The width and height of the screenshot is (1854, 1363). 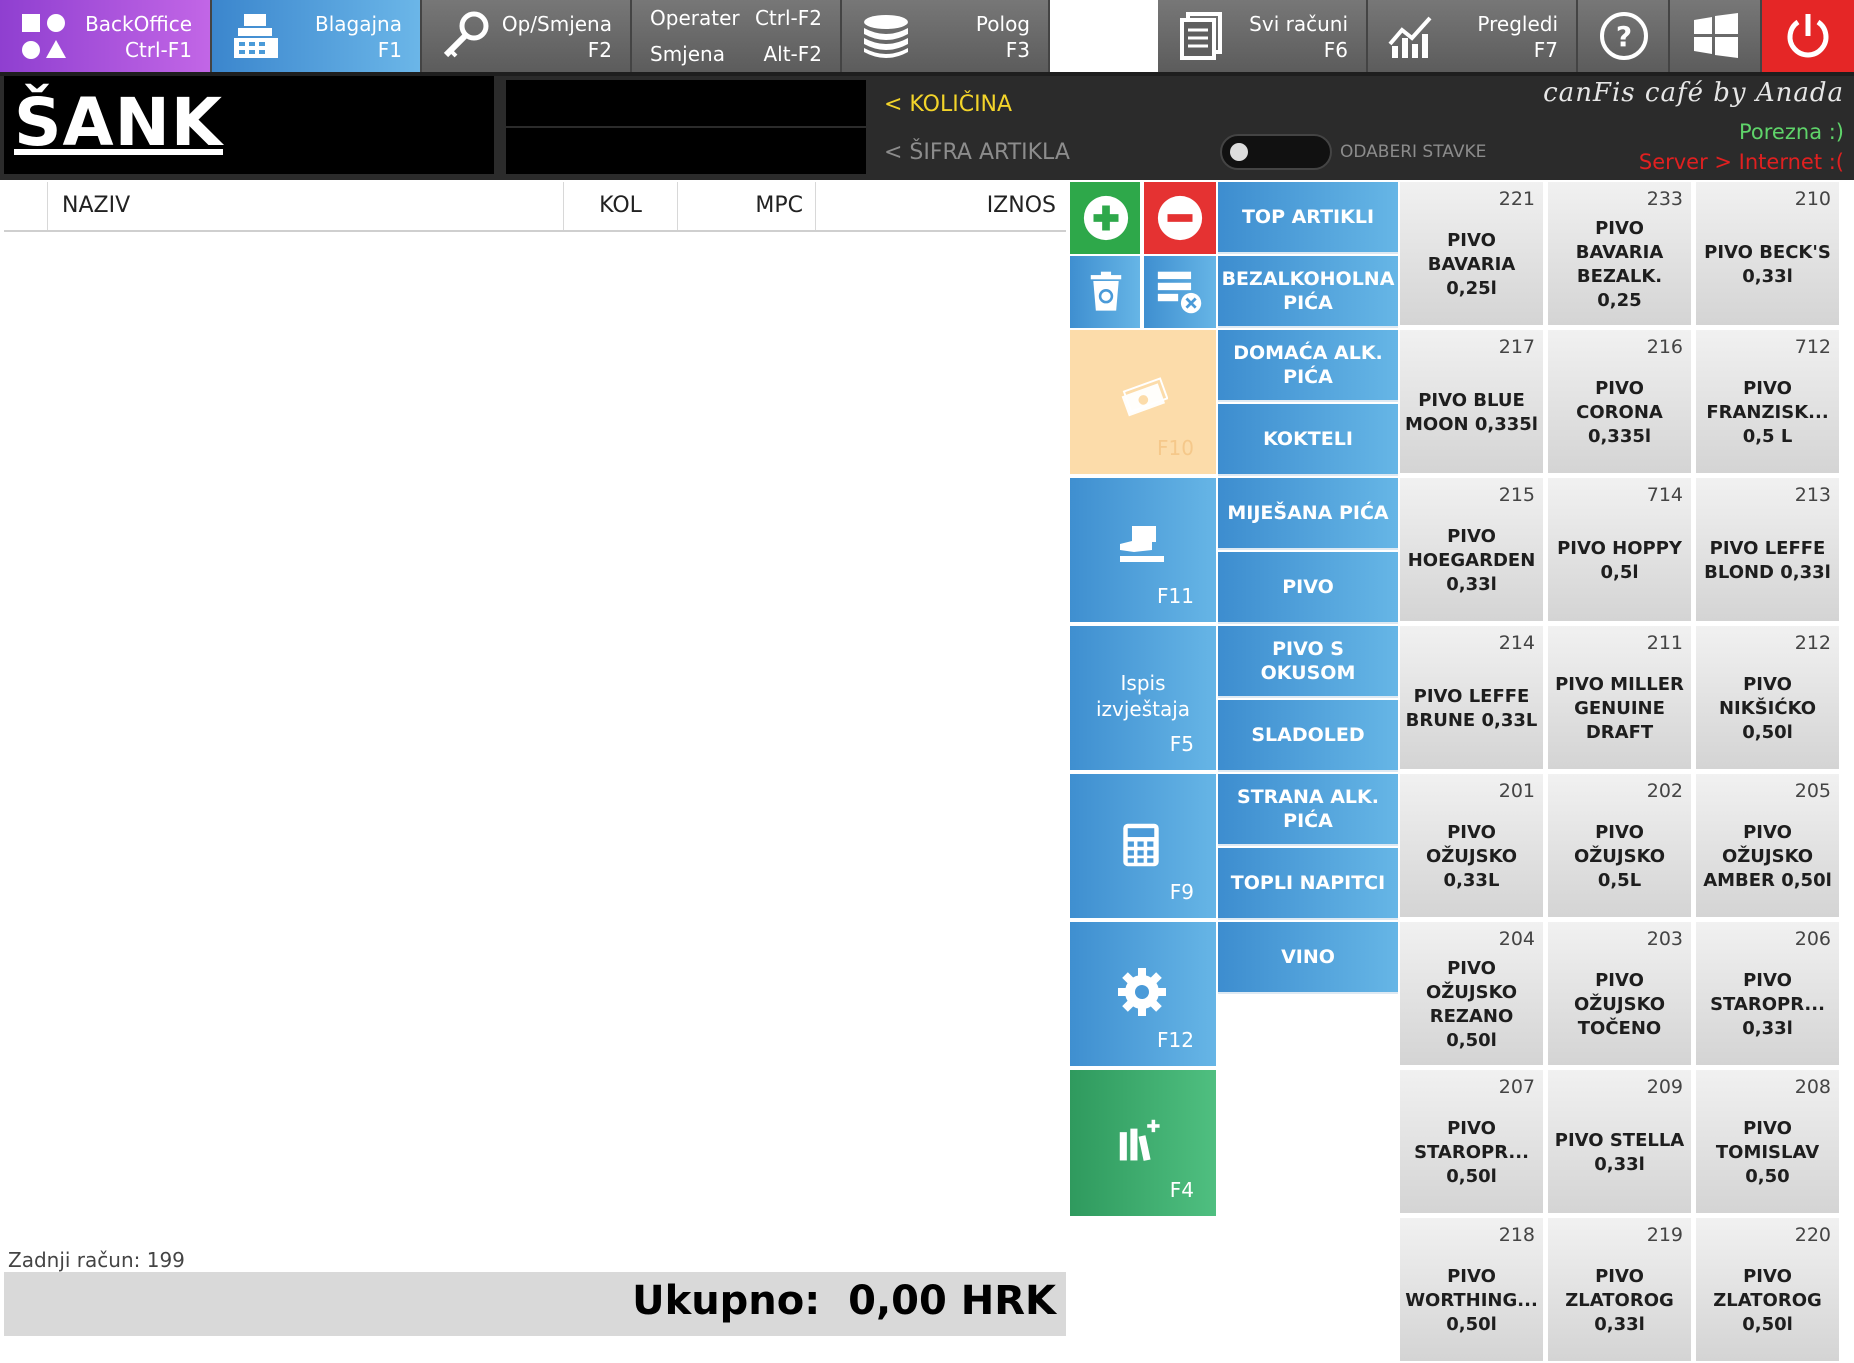 I want to click on blank-toolbar-slot, so click(x=1104, y=36).